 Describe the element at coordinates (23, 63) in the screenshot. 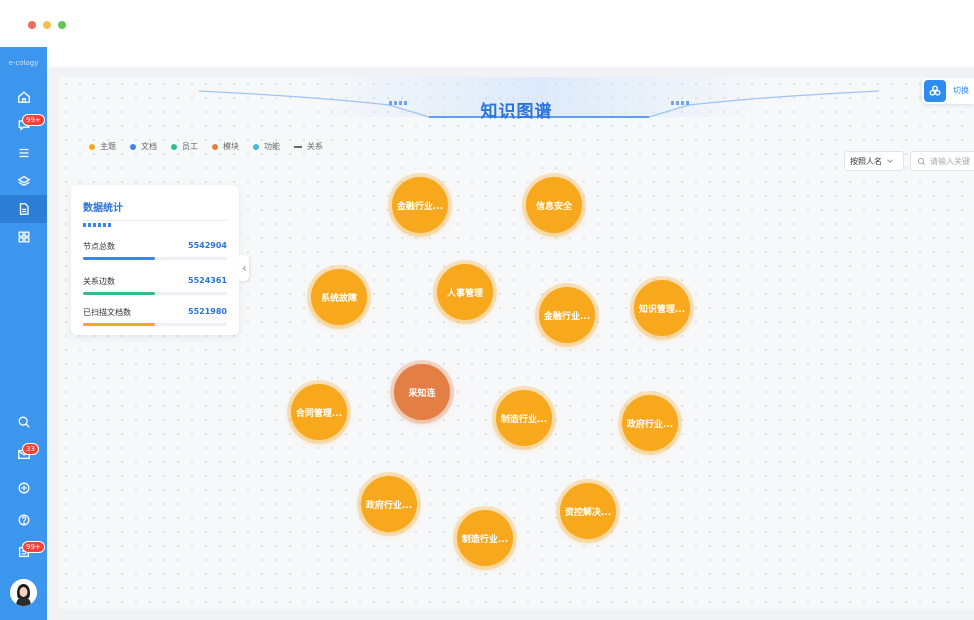

I see `brand-logo: e-cology` at that location.